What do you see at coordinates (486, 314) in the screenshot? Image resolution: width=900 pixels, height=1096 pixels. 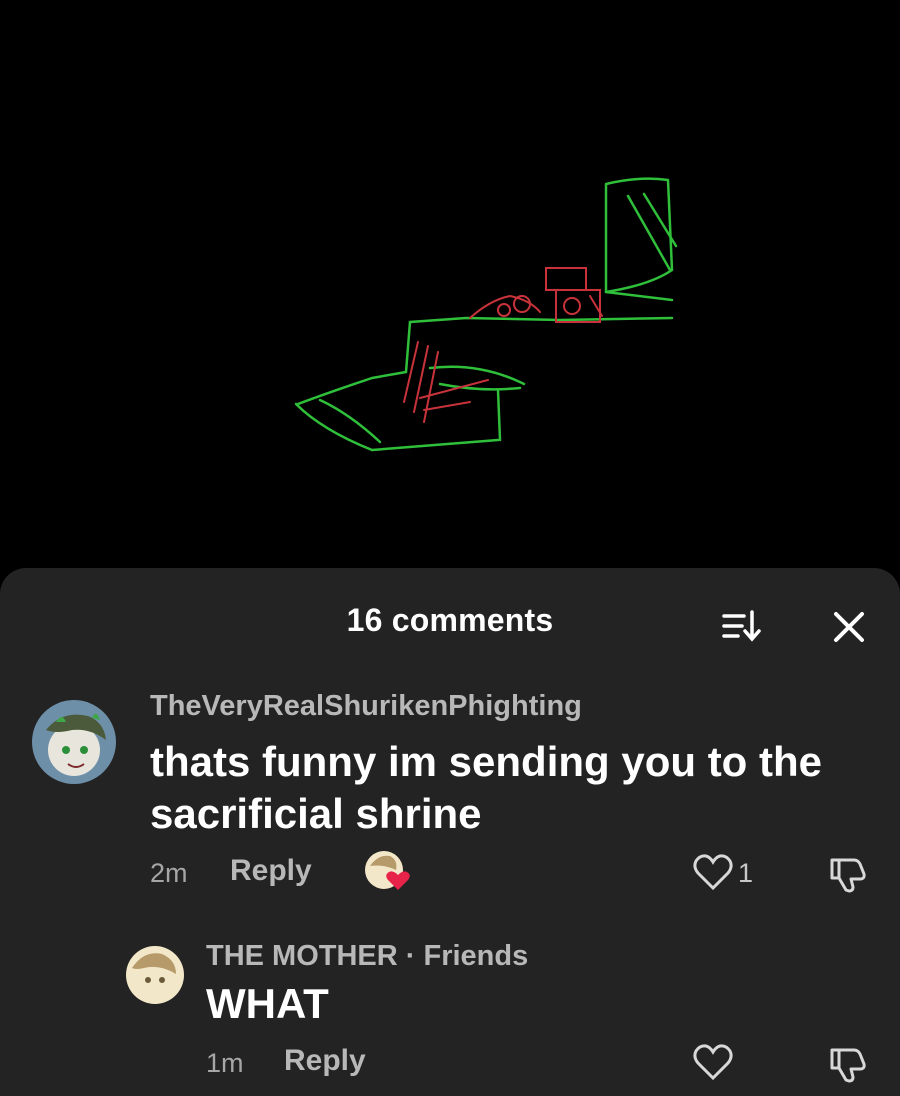 I see `sketch-drawing` at bounding box center [486, 314].